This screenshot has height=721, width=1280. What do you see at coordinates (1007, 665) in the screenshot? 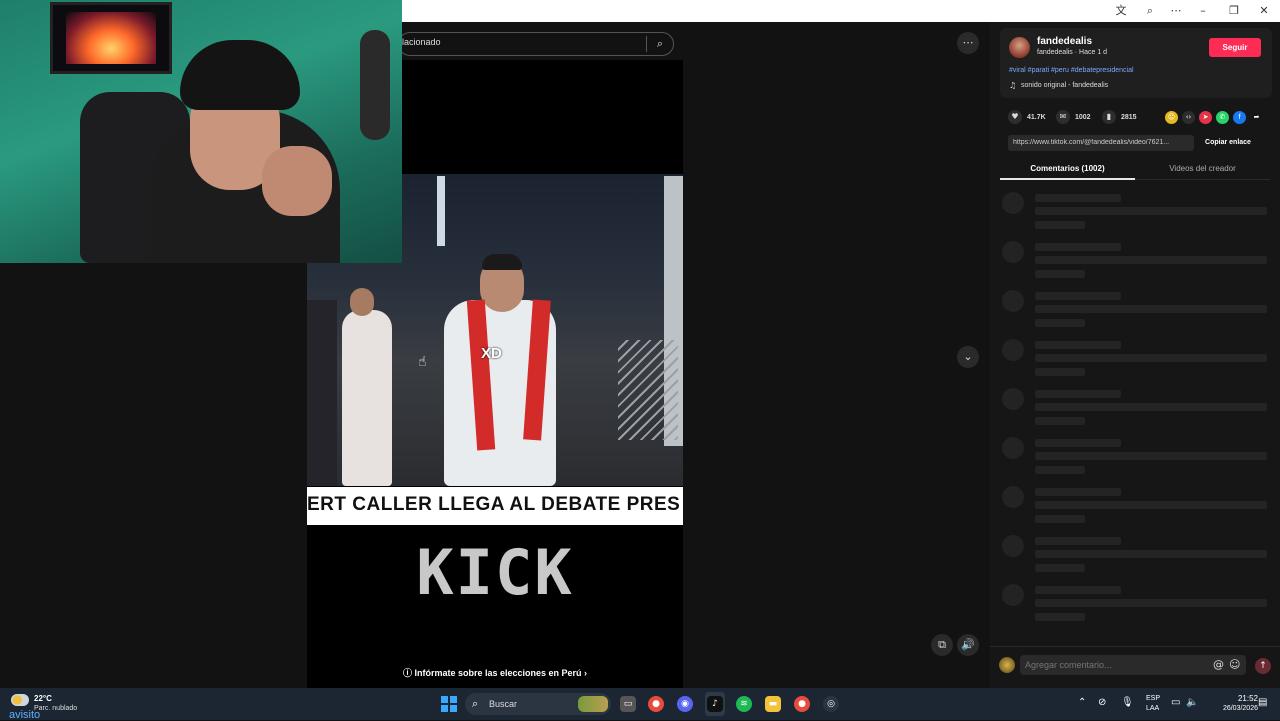
I see `user-avatar` at bounding box center [1007, 665].